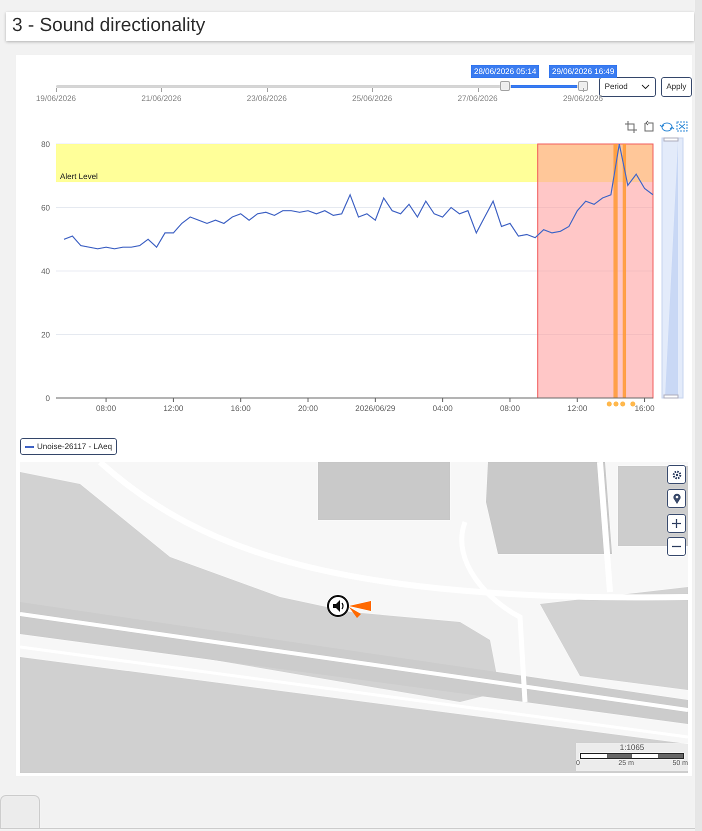 The width and height of the screenshot is (702, 831). I want to click on save-image-icon, so click(682, 127).